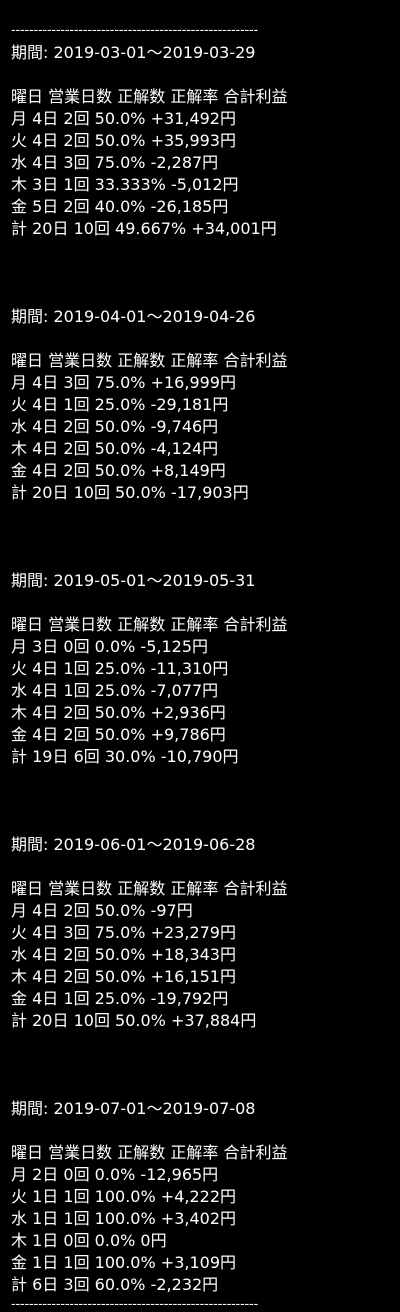  I want to click on total-profit-cell: -11,310円, so click(189, 668).